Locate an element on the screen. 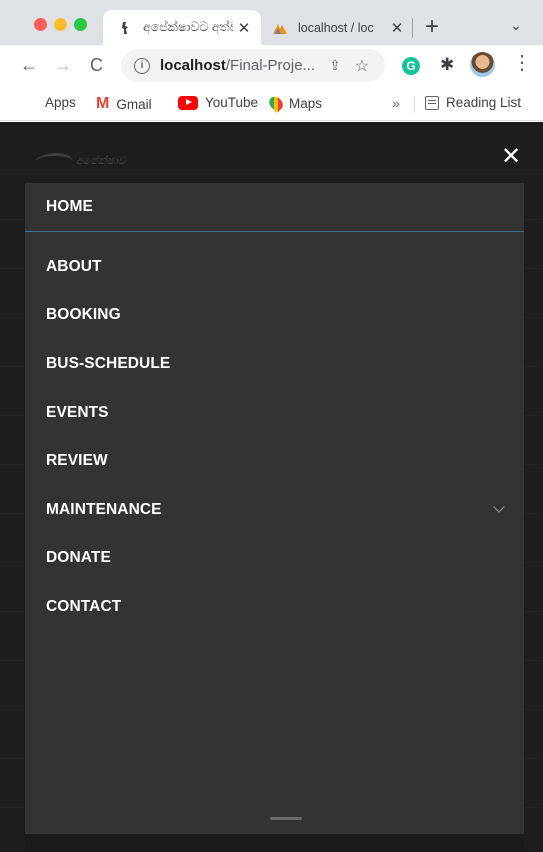  scroll-indicator is located at coordinates (286, 818).